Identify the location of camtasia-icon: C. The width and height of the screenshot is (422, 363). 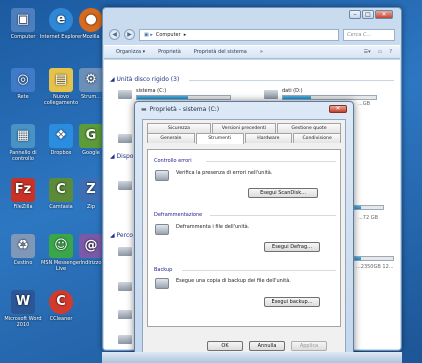
(61, 190).